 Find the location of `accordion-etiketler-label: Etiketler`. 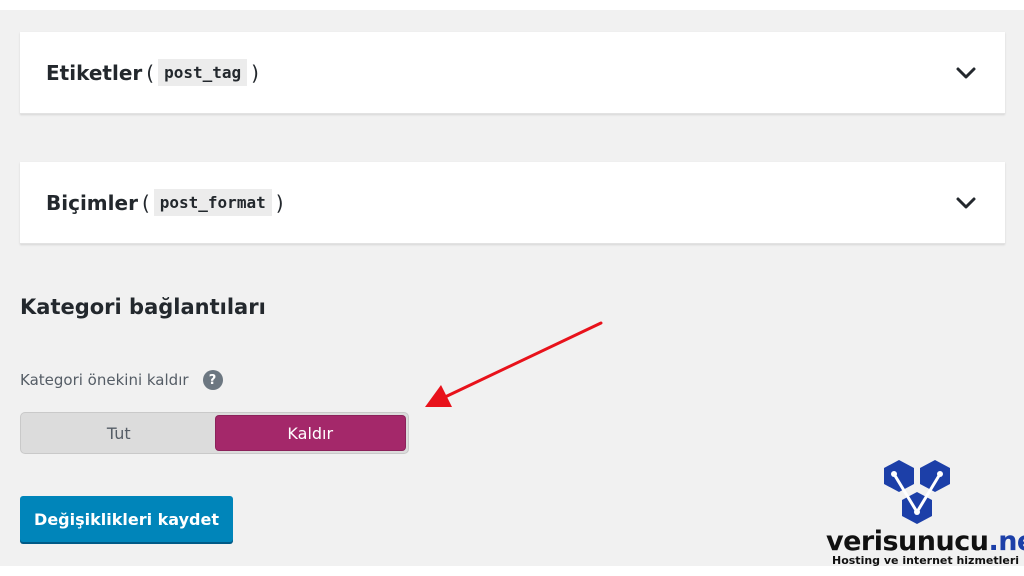

accordion-etiketler-label: Etiketler is located at coordinates (94, 72).